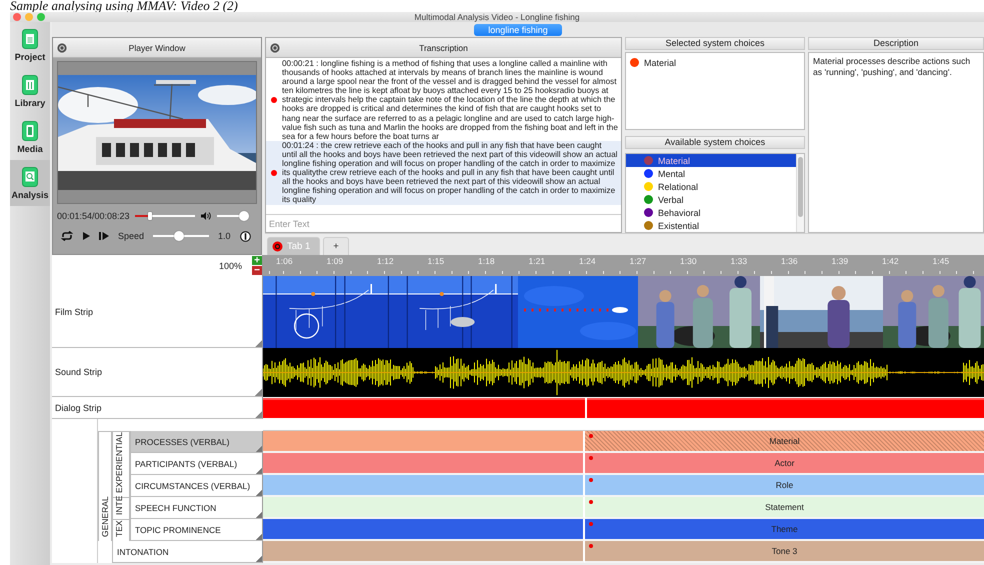 This screenshot has height=565, width=984. Describe the element at coordinates (784, 552) in the screenshot. I see `annotation-cell: Tone 3` at that location.